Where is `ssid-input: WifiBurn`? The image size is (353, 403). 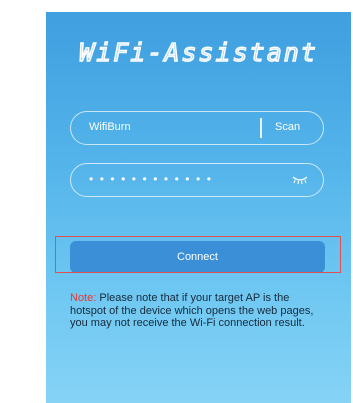 ssid-input: WifiBurn is located at coordinates (110, 127).